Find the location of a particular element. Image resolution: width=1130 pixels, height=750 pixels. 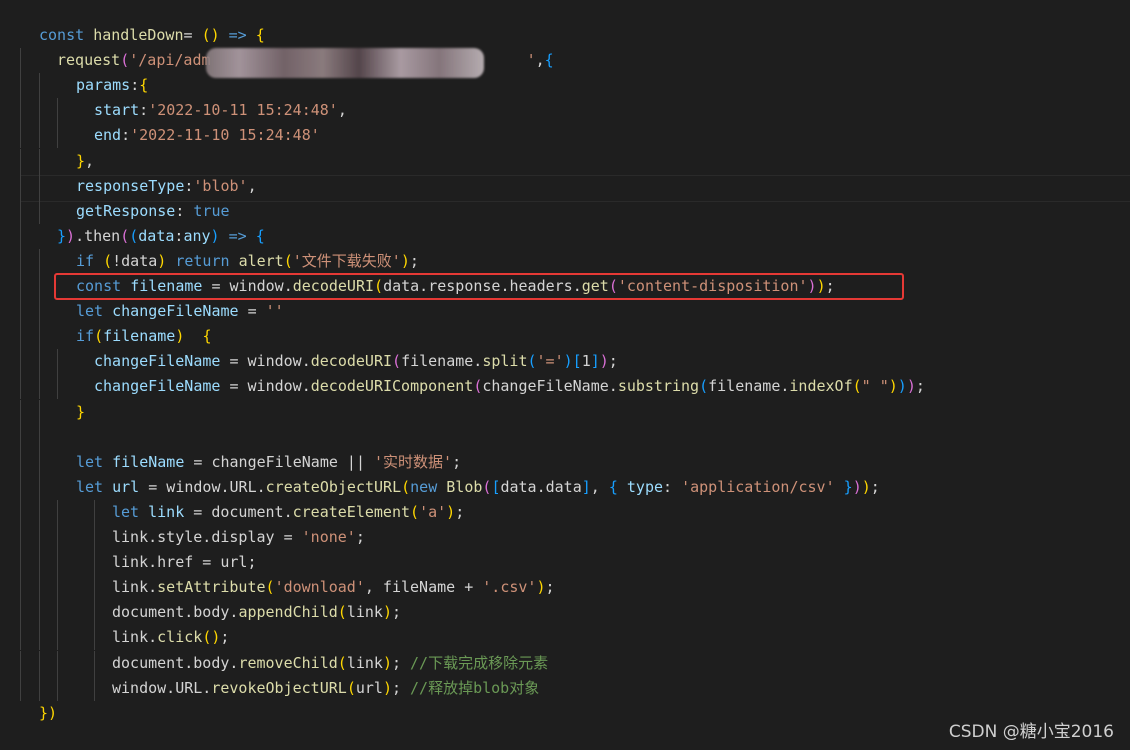

code-token: " " is located at coordinates (875, 386).